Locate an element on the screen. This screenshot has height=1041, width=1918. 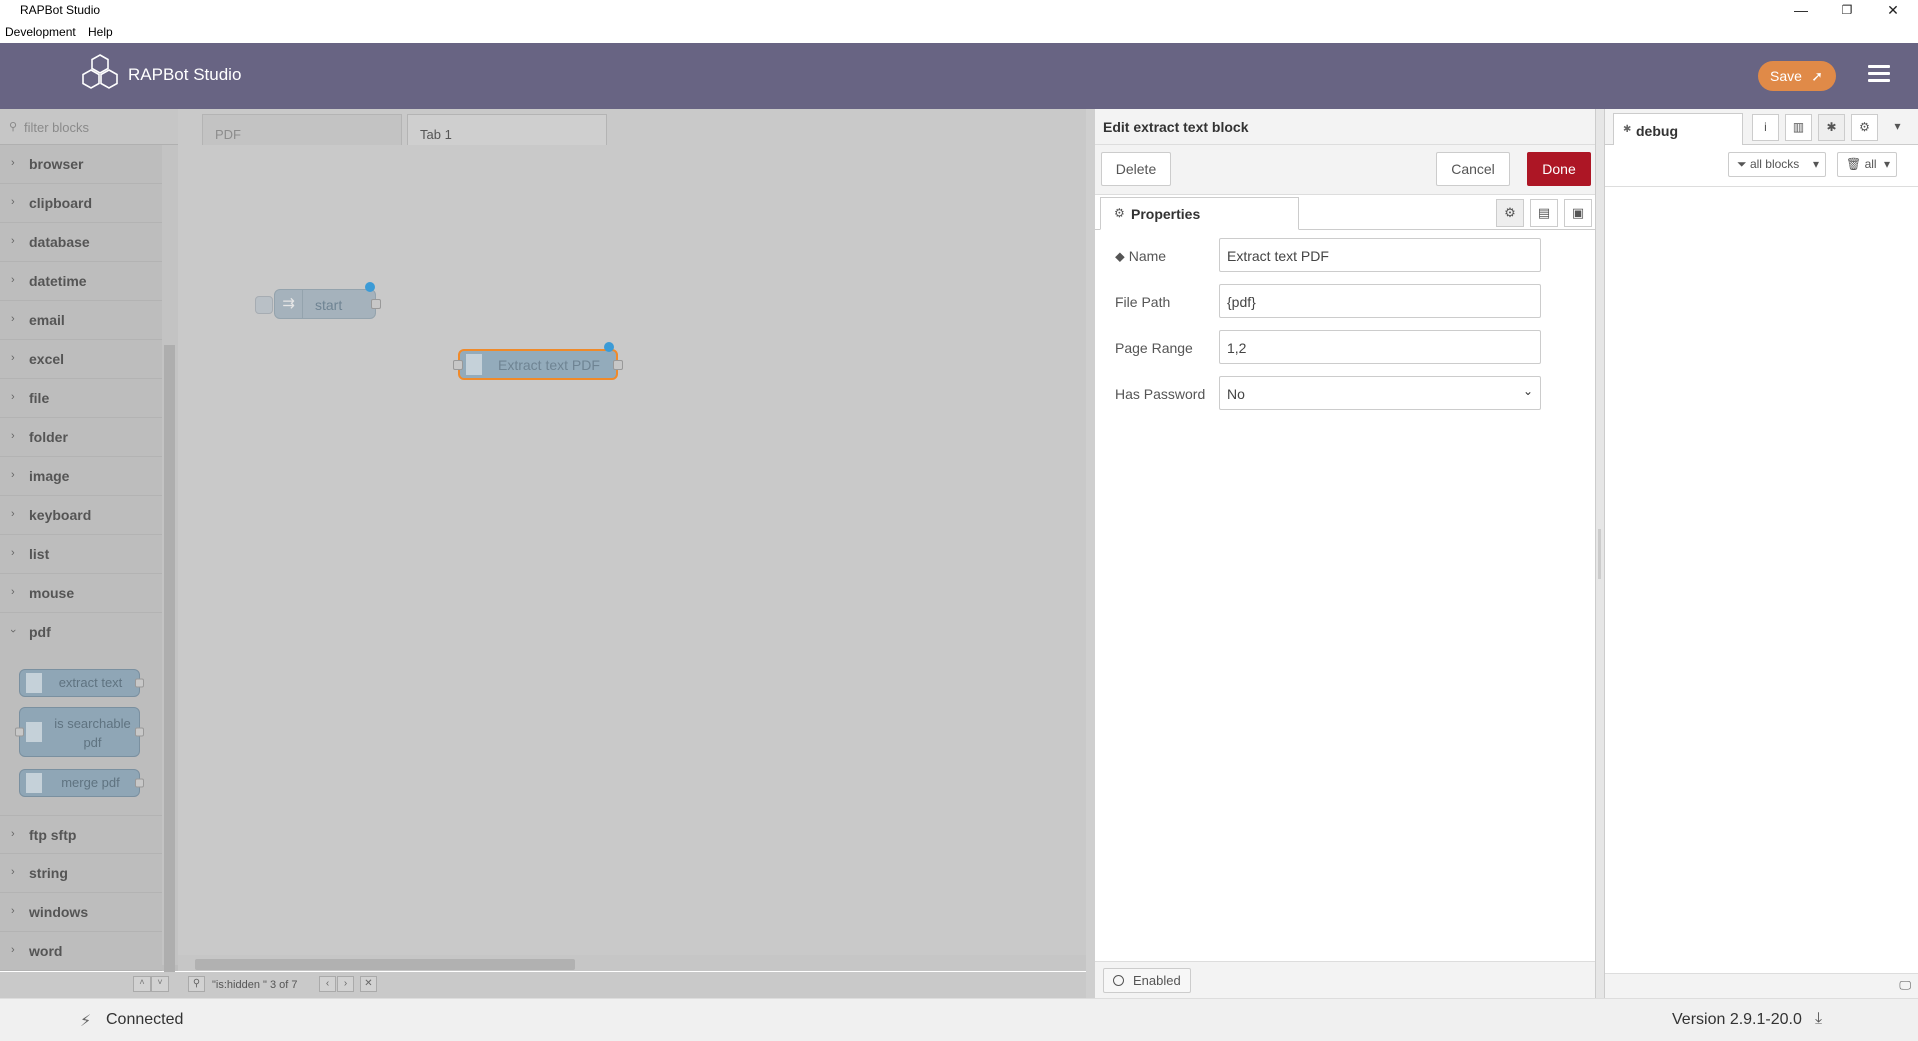
tab-tab-1: Tab 1 is located at coordinates (507, 129).